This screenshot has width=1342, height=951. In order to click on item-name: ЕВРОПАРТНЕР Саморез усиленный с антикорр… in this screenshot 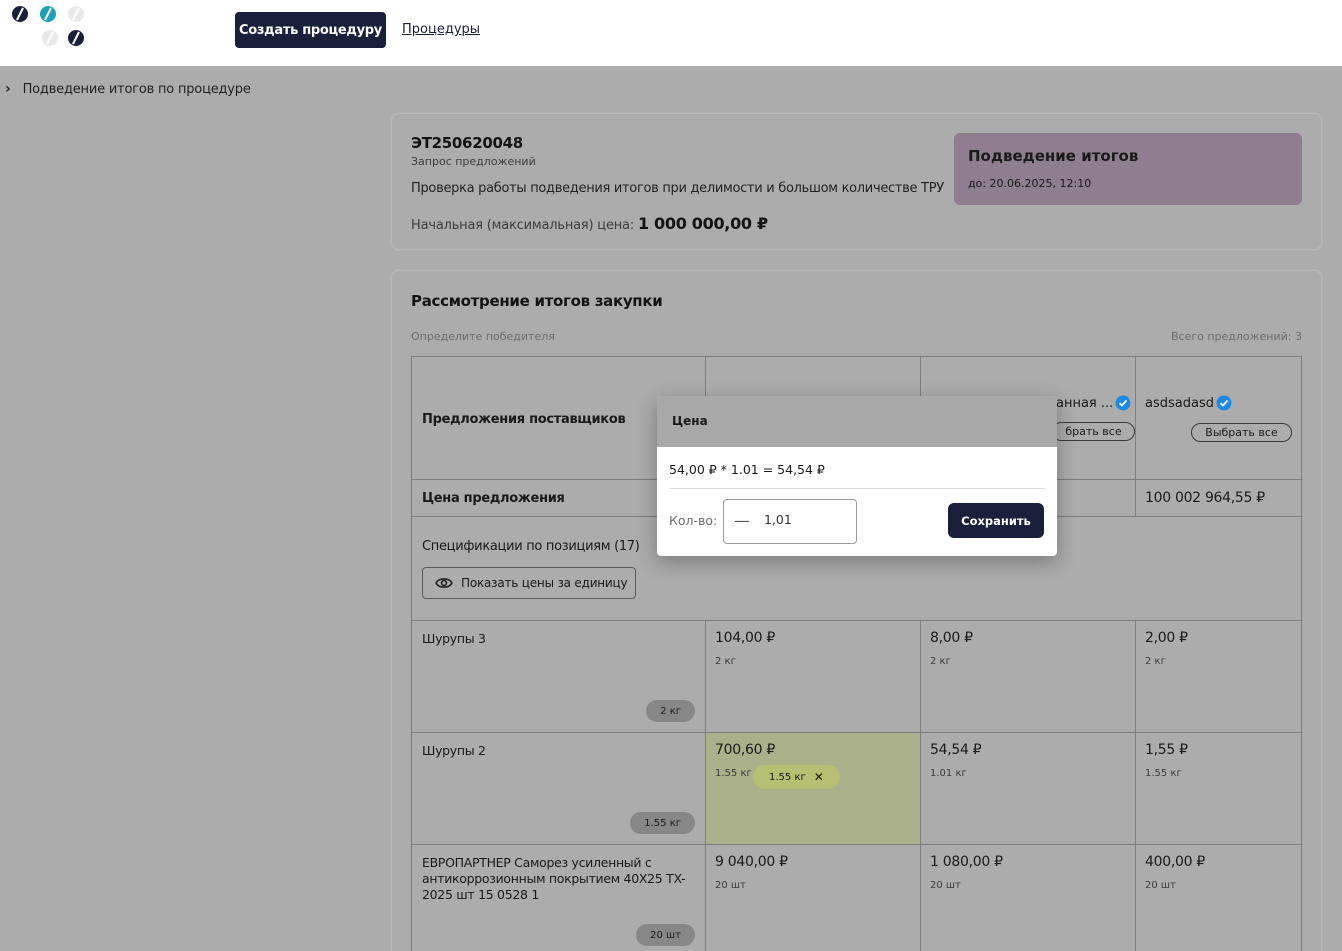, I will do `click(554, 878)`.